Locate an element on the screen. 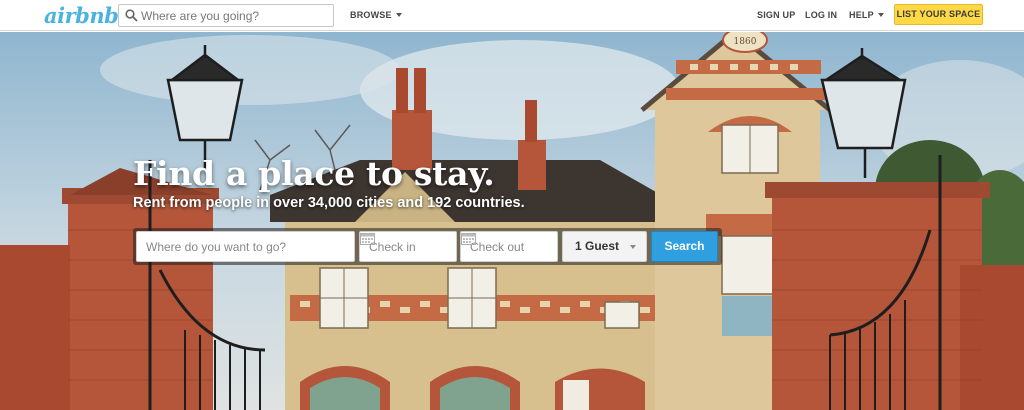  booking-search-bar: 1 Guest Search is located at coordinates (427, 246).